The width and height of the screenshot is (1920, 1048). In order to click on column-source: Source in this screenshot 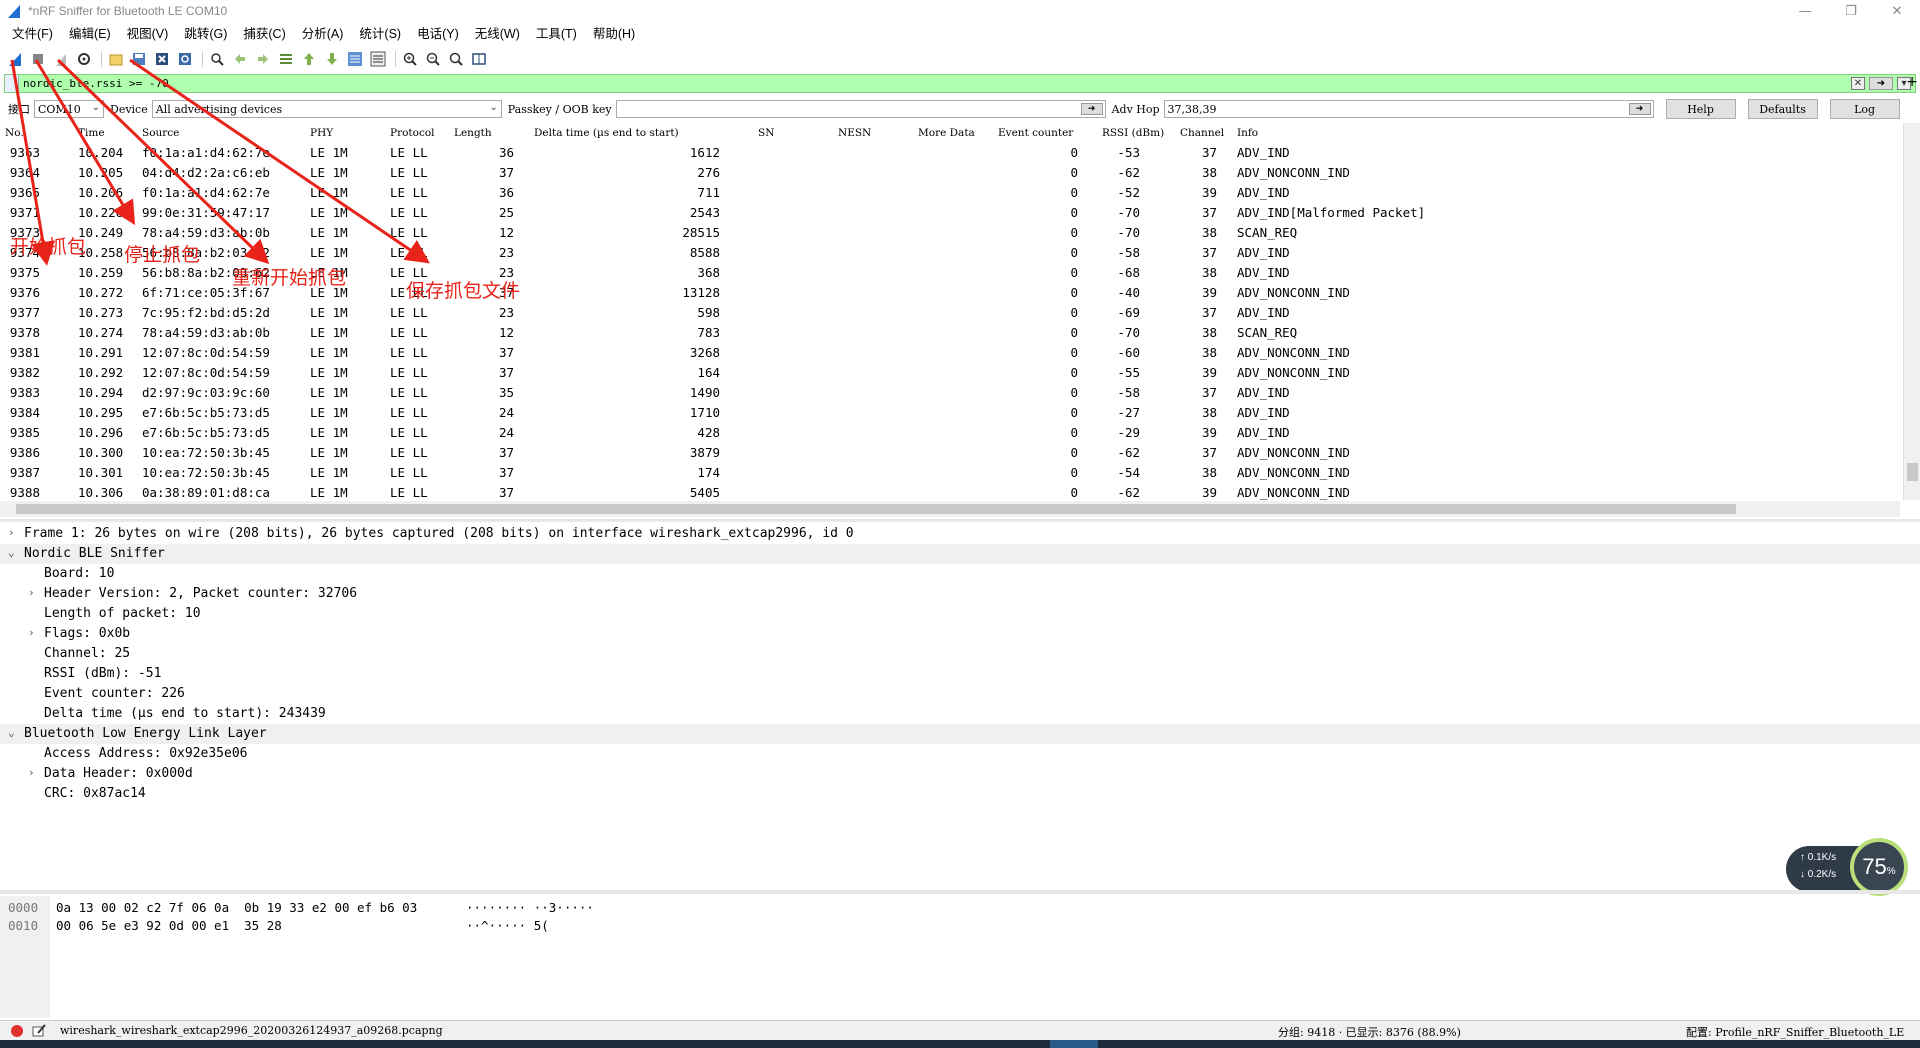, I will do `click(160, 133)`.